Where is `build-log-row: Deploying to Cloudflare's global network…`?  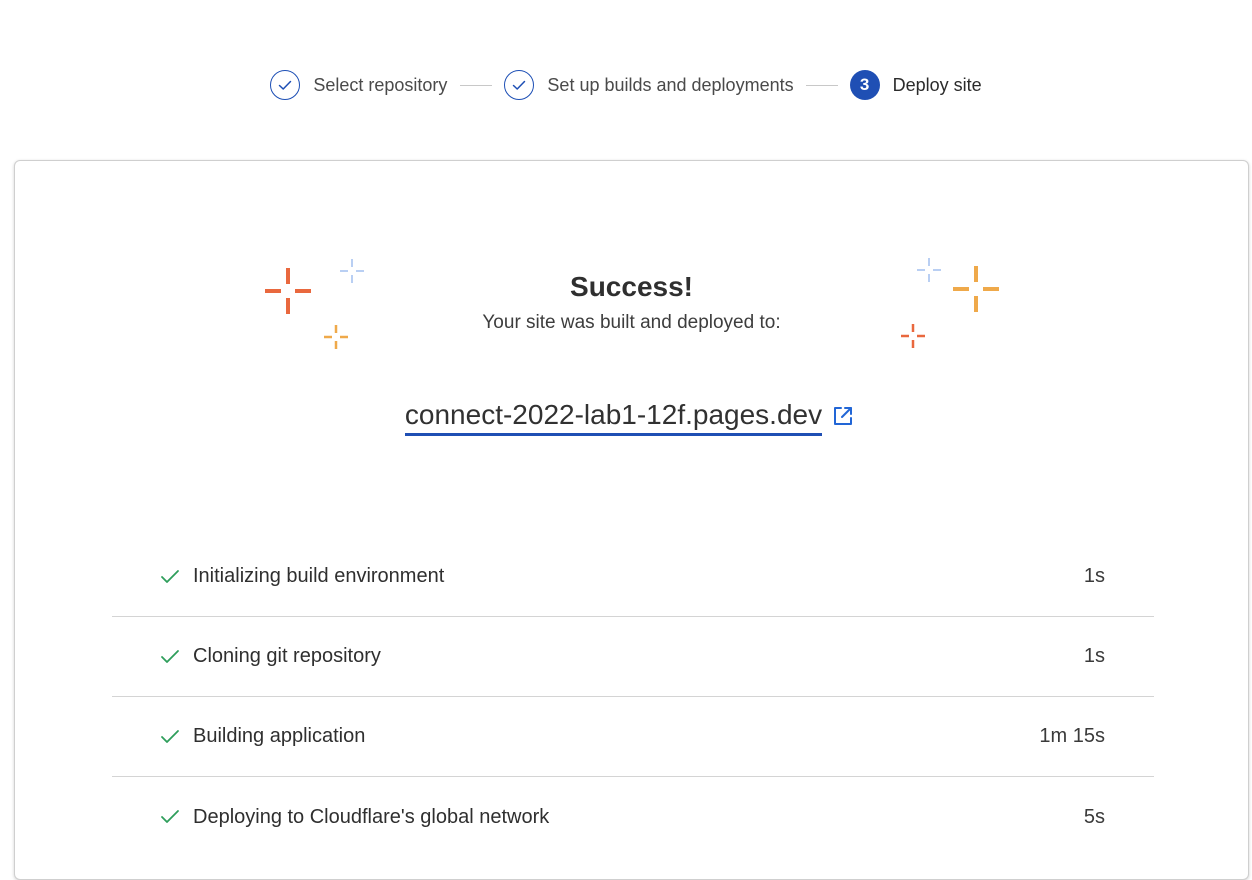 build-log-row: Deploying to Cloudflare's global network… is located at coordinates (633, 817).